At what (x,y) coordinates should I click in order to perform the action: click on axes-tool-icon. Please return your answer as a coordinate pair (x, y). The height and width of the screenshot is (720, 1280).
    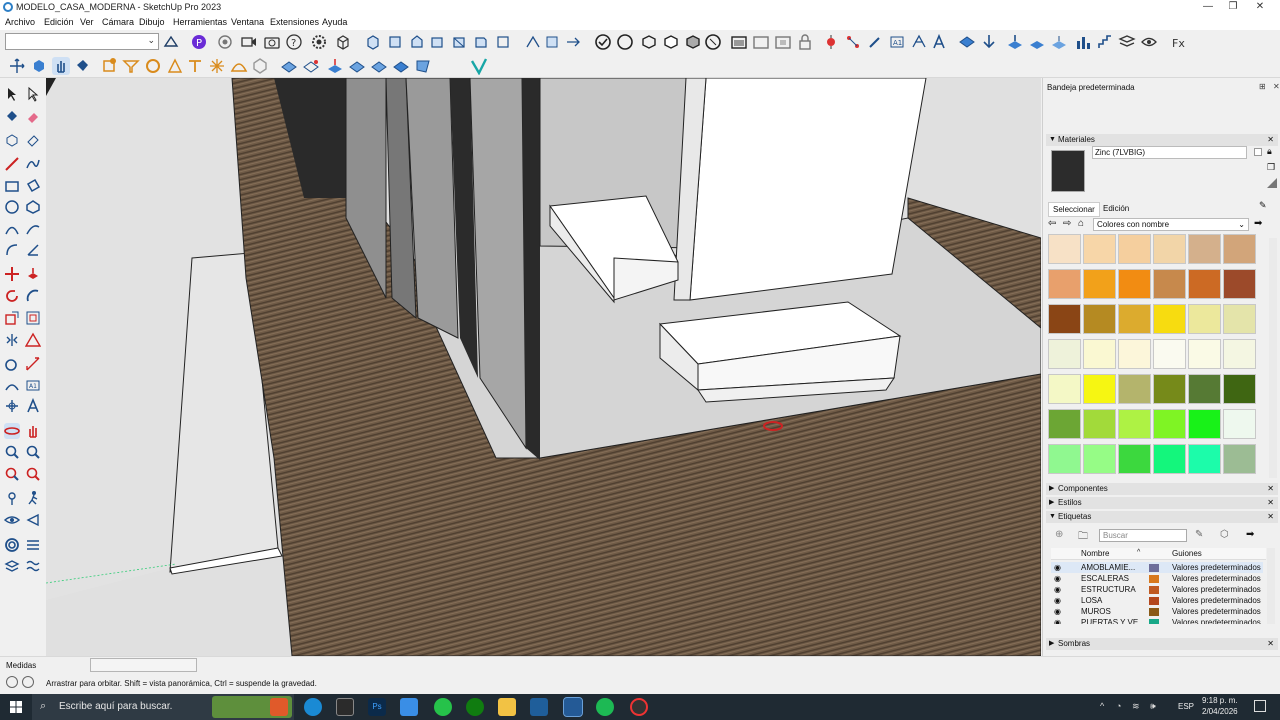
    Looking at the image, I should click on (12, 406).